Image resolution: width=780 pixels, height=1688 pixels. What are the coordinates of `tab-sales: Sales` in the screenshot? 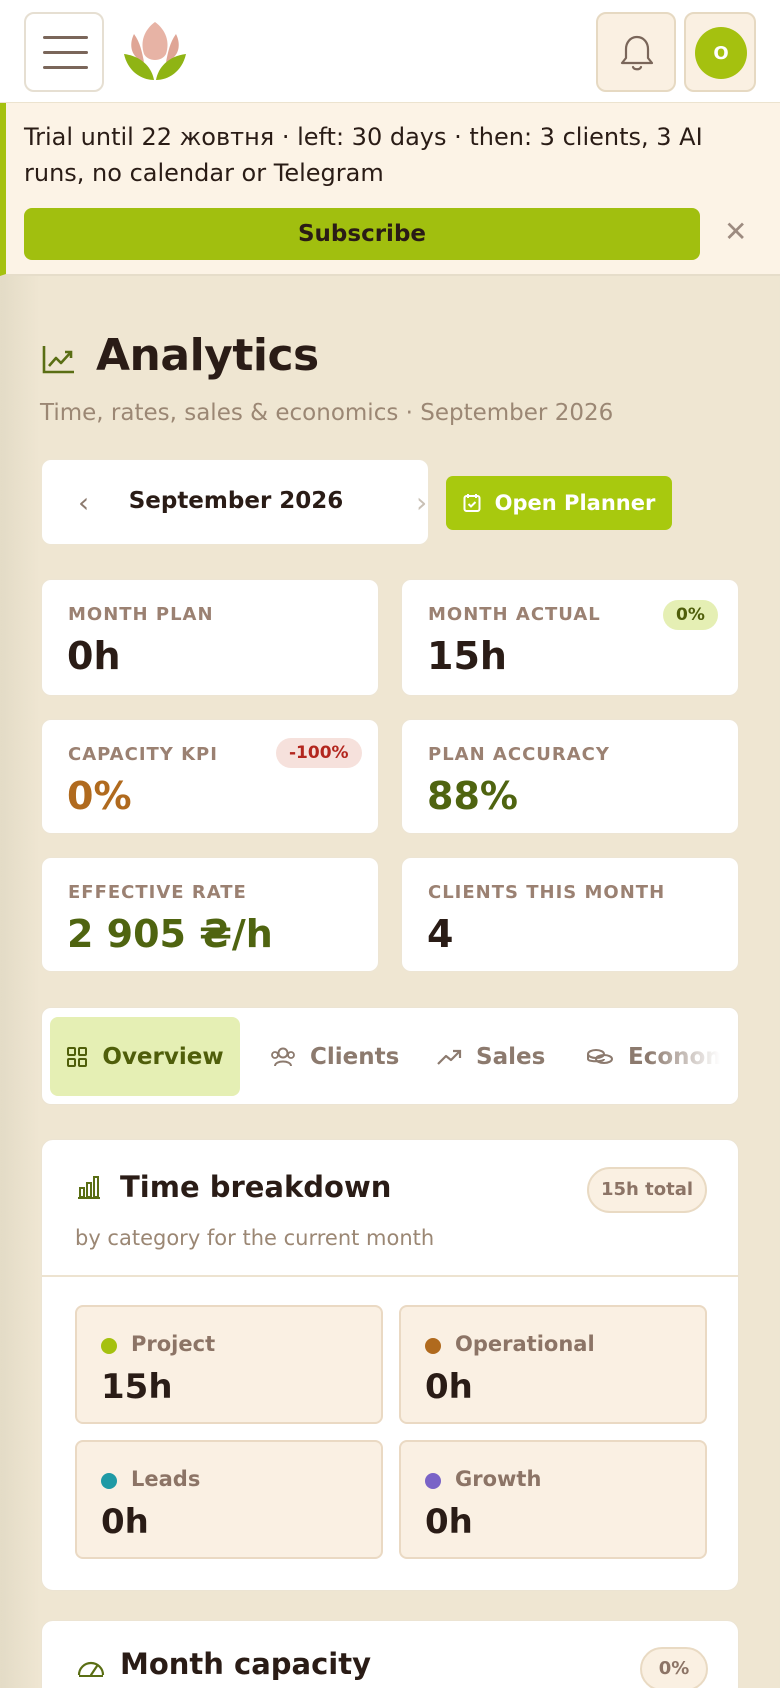 It's located at (490, 1056).